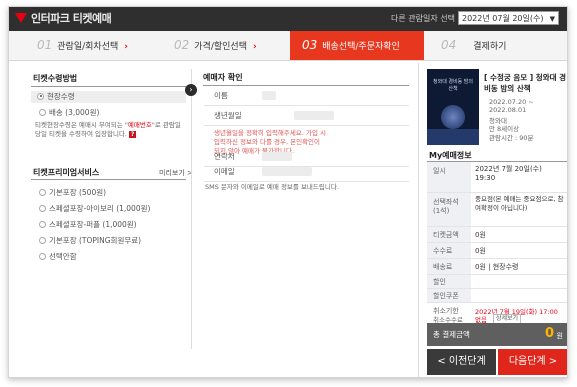 The width and height of the screenshot is (577, 387). What do you see at coordinates (559, 336) in the screenshot?
I see `total-unit: 원` at bounding box center [559, 336].